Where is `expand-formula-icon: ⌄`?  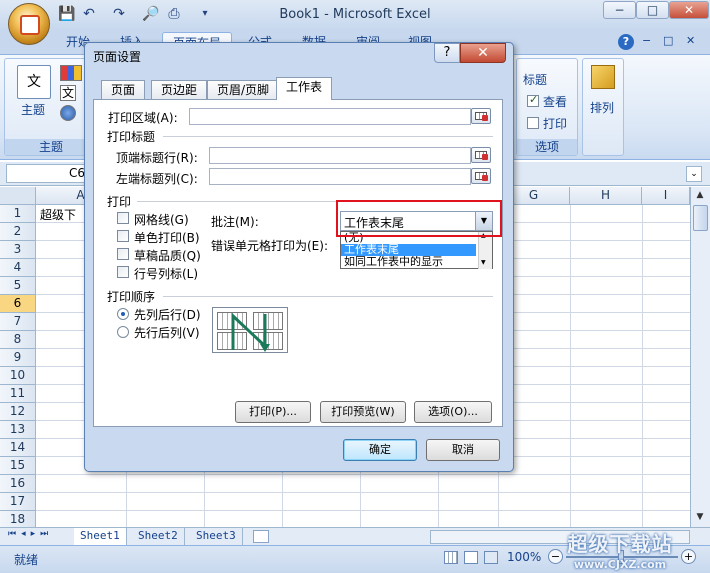
expand-formula-icon: ⌄ is located at coordinates (694, 174).